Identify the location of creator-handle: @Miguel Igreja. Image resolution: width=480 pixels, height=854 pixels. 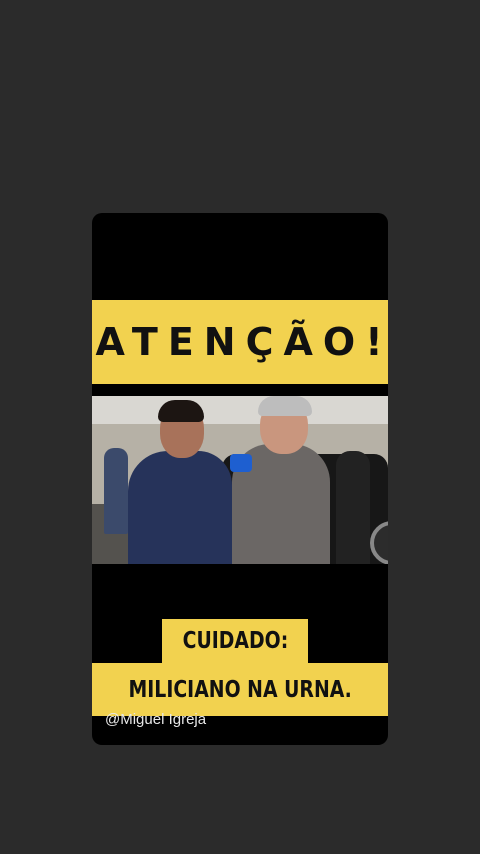
(156, 719).